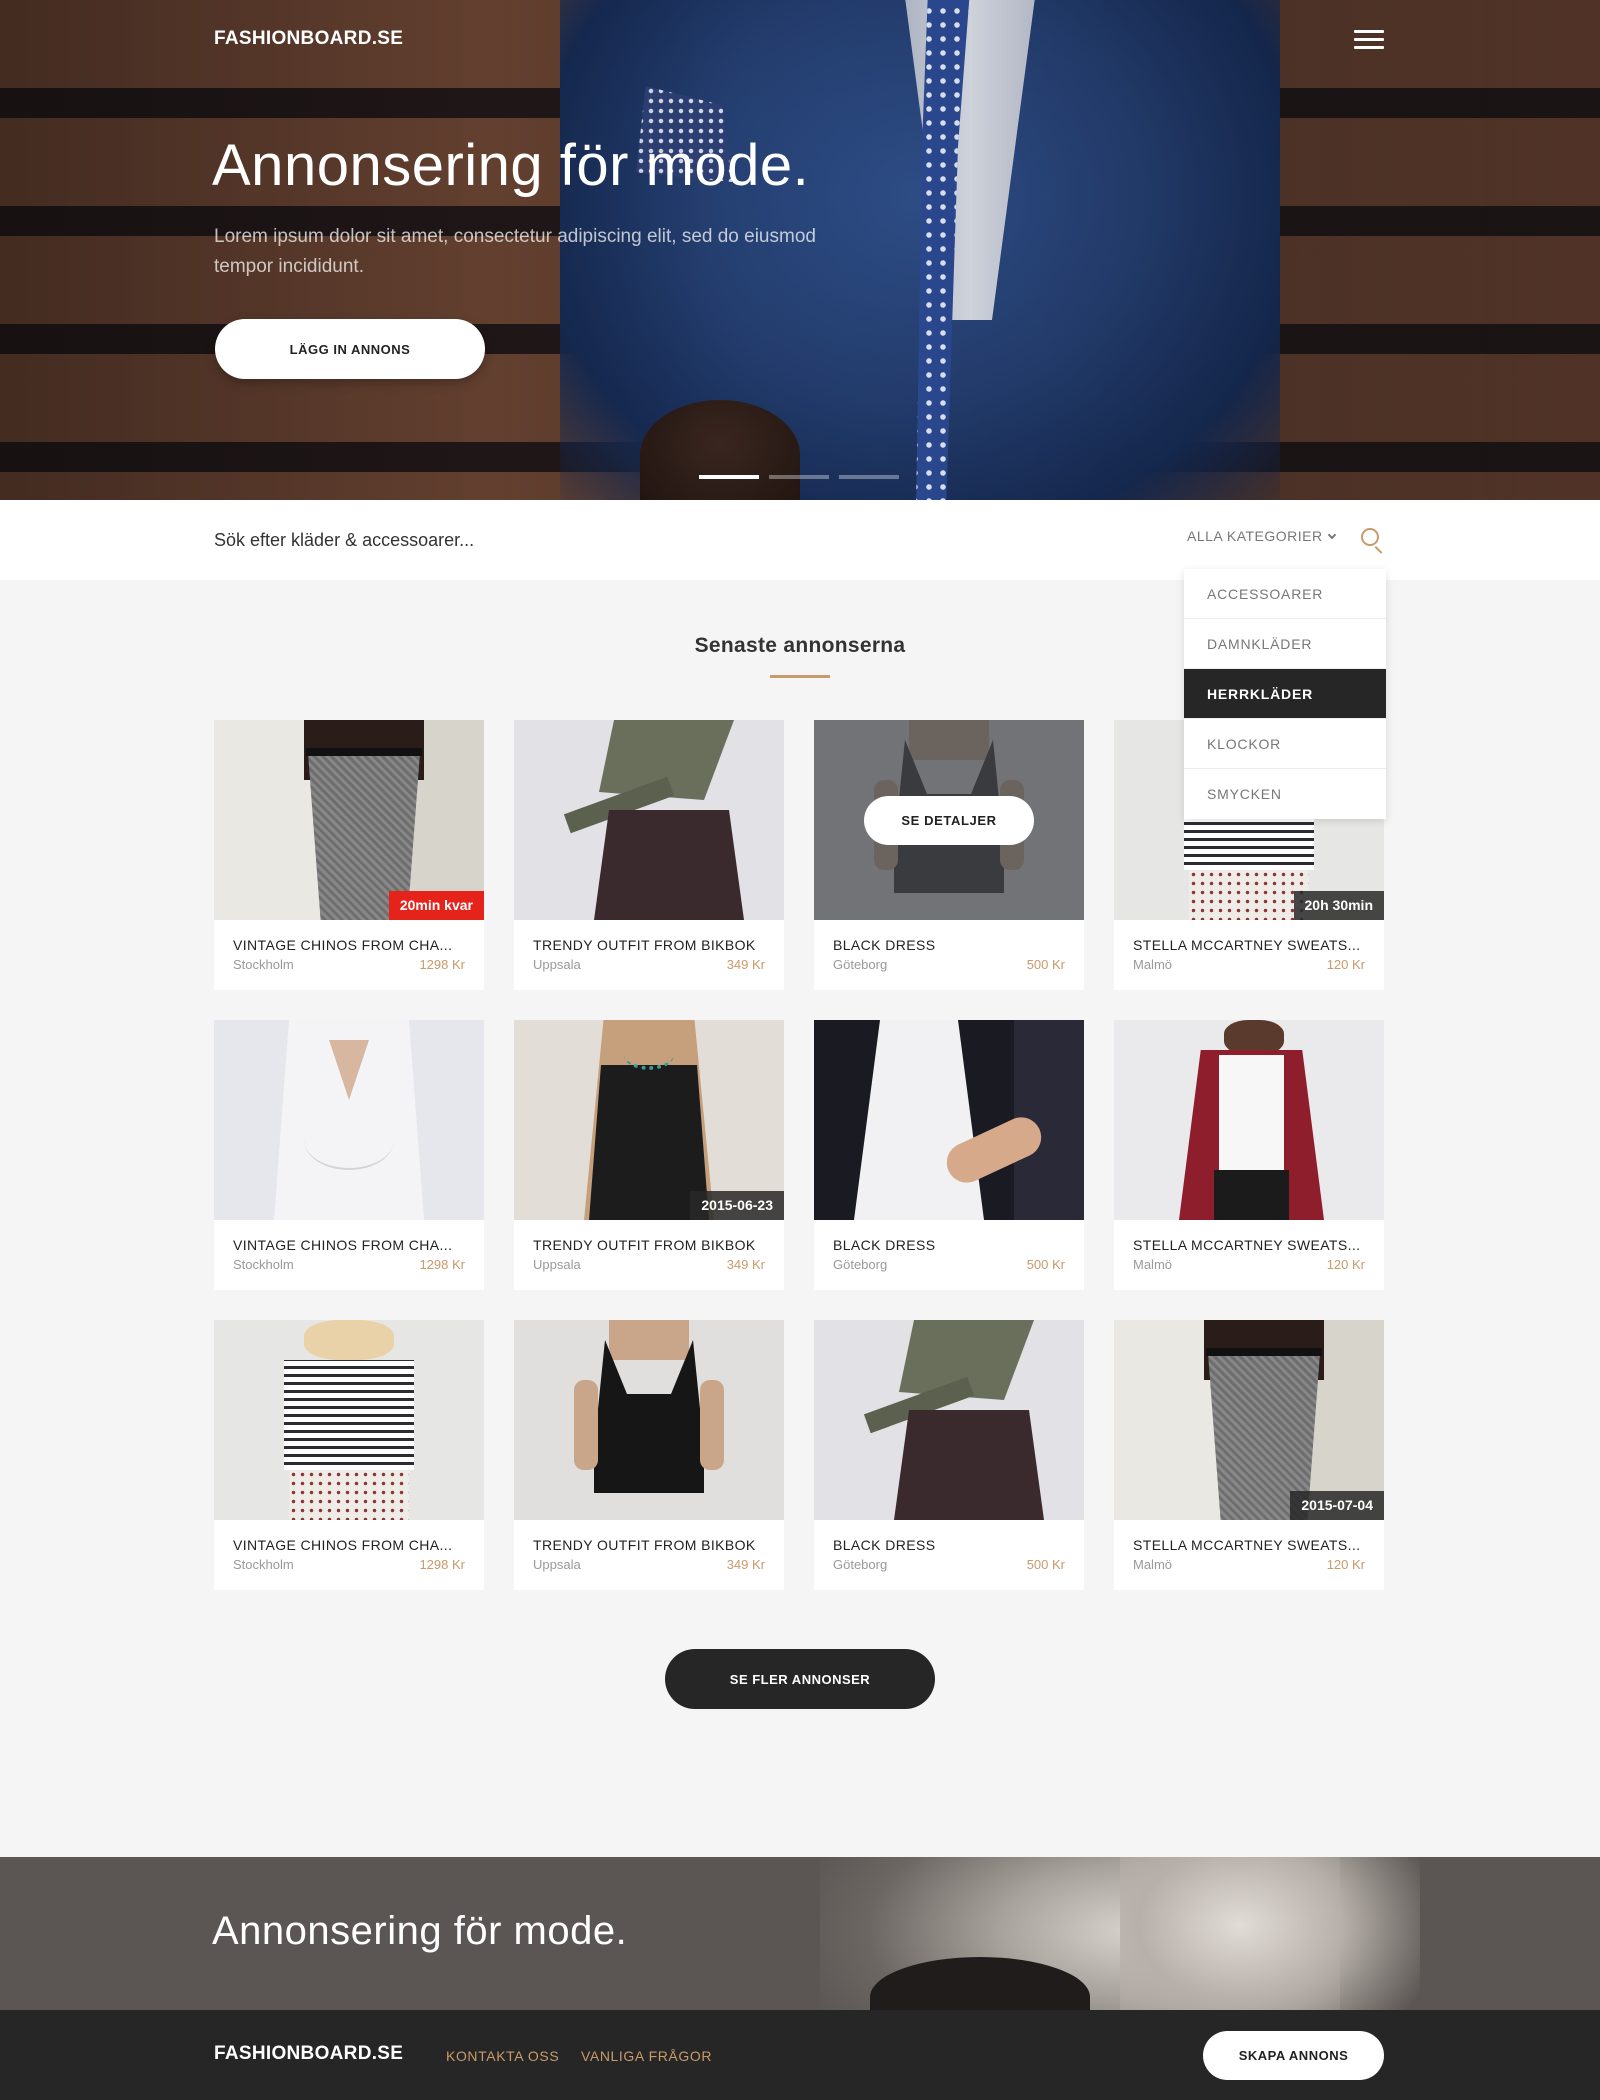  I want to click on search-input, so click(564, 540).